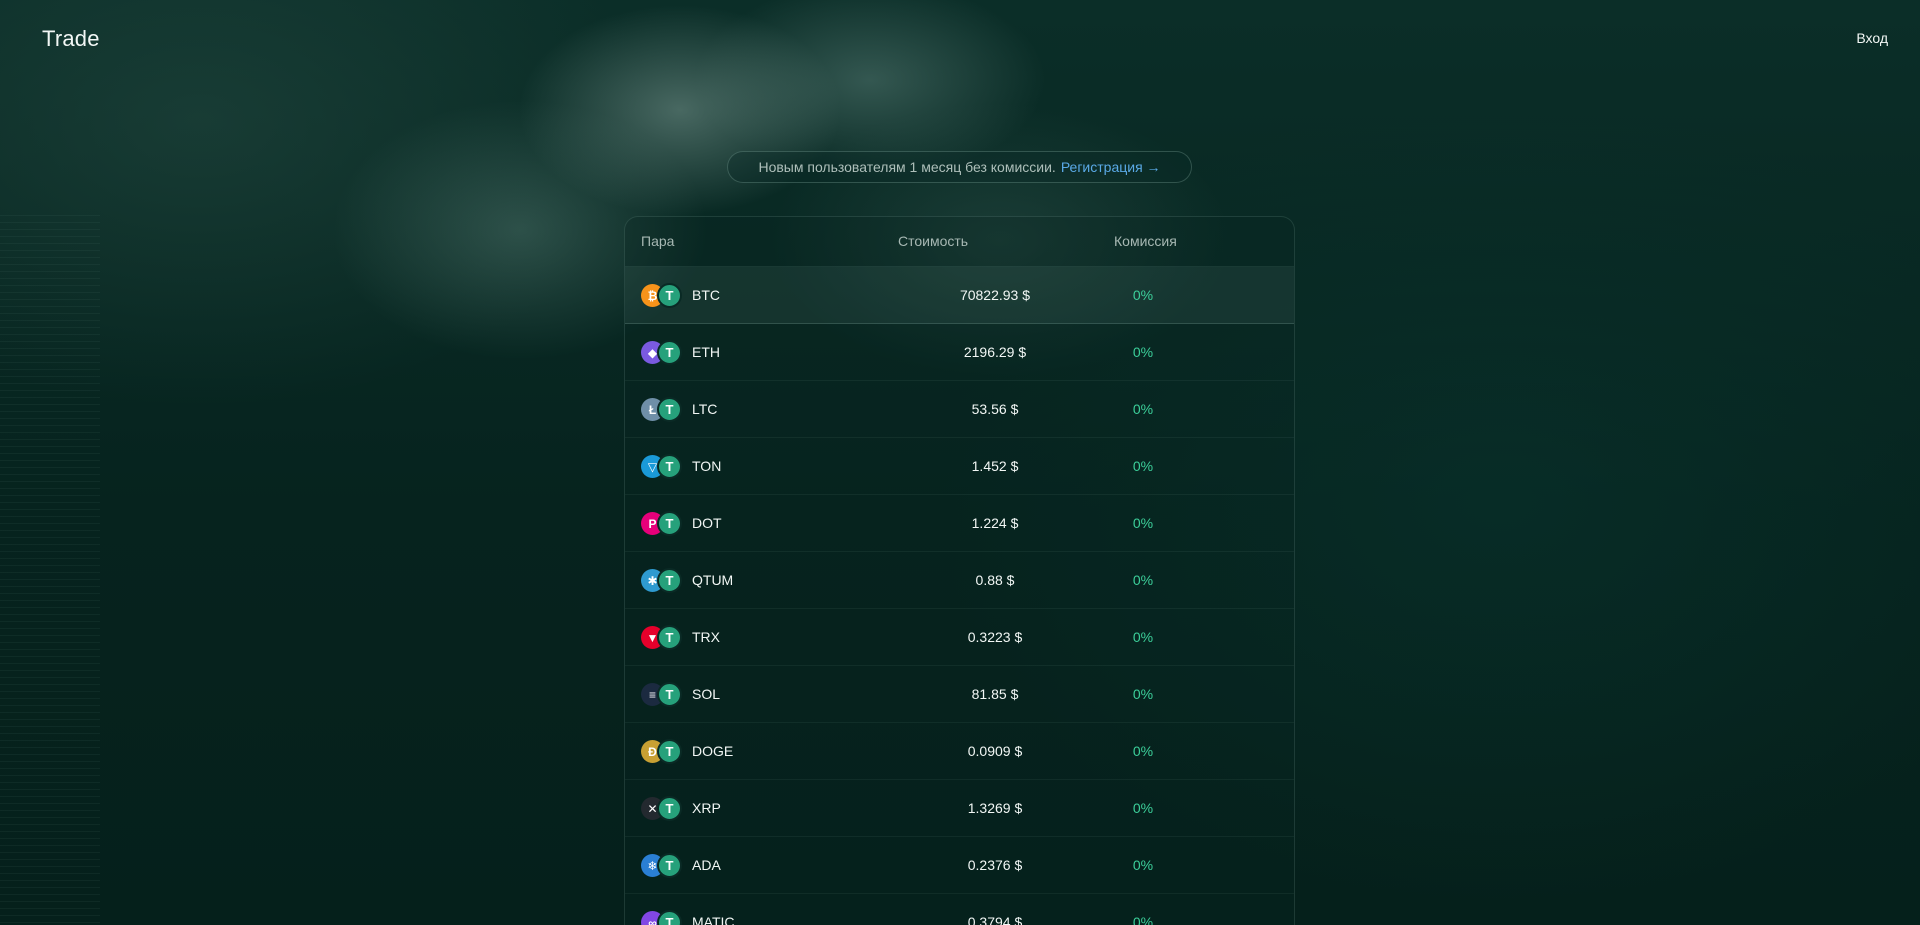 This screenshot has height=925, width=1920. Describe the element at coordinates (706, 352) in the screenshot. I see `pair-symbol: ETH` at that location.